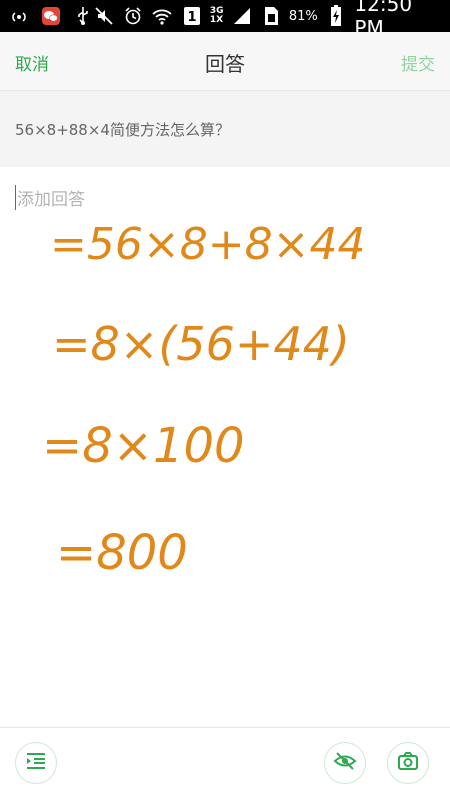 This screenshot has width=450, height=801. Describe the element at coordinates (225, 20) in the screenshot. I see `status-bar: 1 3G 1X 81% 12:50 PM` at that location.